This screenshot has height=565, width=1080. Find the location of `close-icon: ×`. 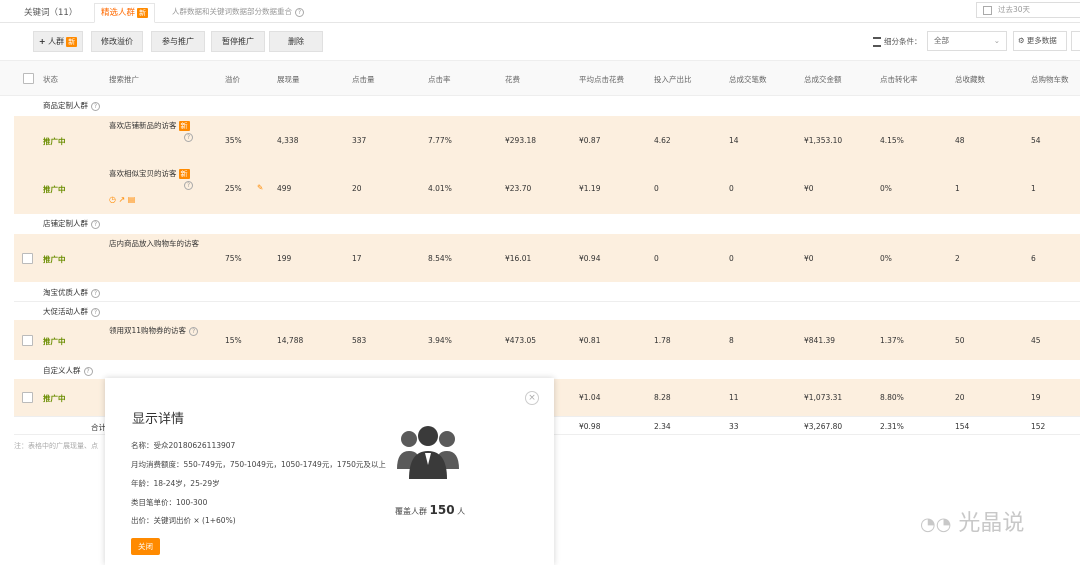

close-icon: × is located at coordinates (532, 398).